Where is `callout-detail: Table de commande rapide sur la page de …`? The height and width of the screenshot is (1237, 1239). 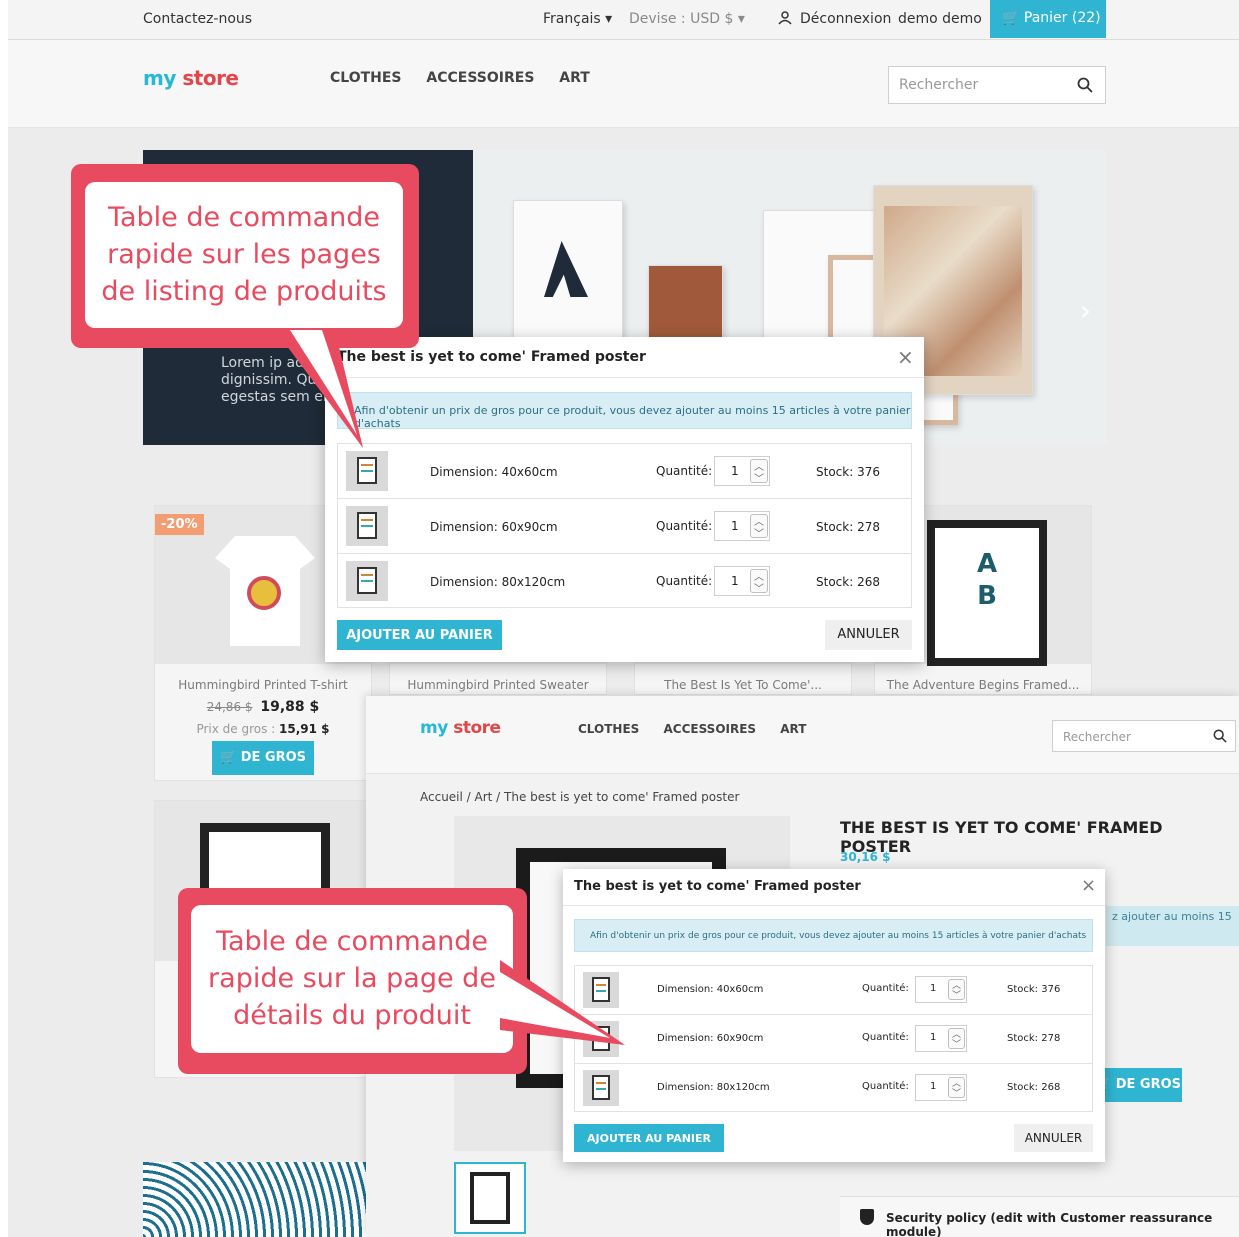
callout-detail: Table de commande rapide sur la page de … is located at coordinates (352, 981).